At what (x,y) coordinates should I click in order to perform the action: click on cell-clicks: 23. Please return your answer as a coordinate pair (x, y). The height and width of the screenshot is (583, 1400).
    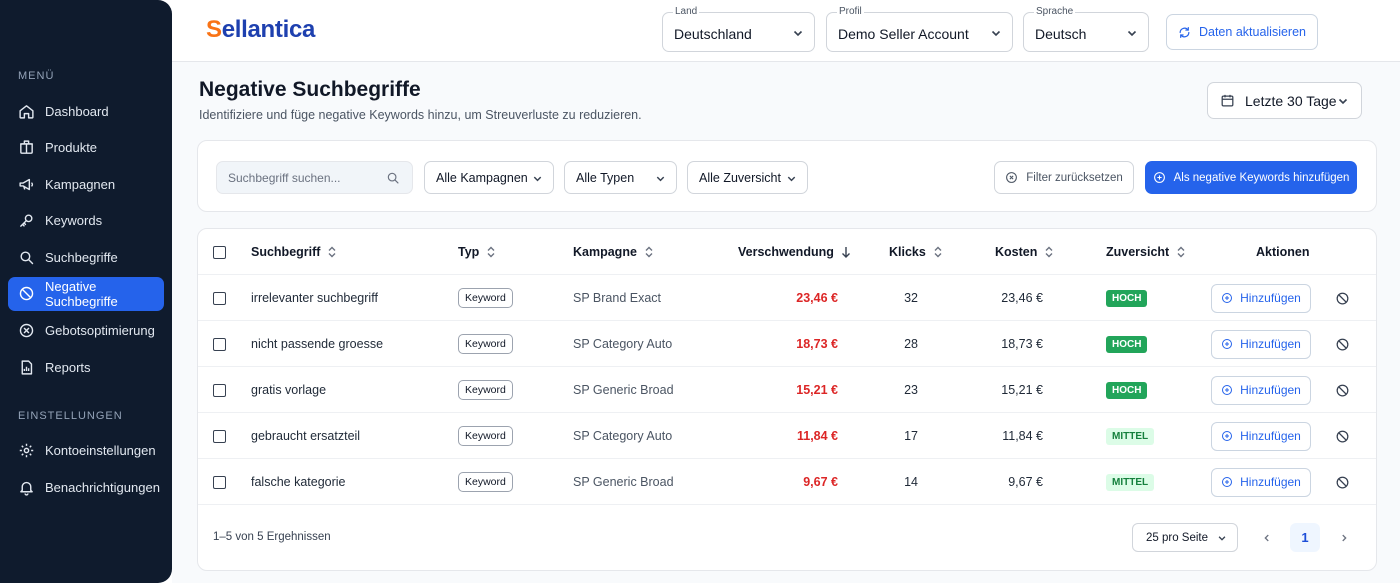
    Looking at the image, I should click on (911, 390).